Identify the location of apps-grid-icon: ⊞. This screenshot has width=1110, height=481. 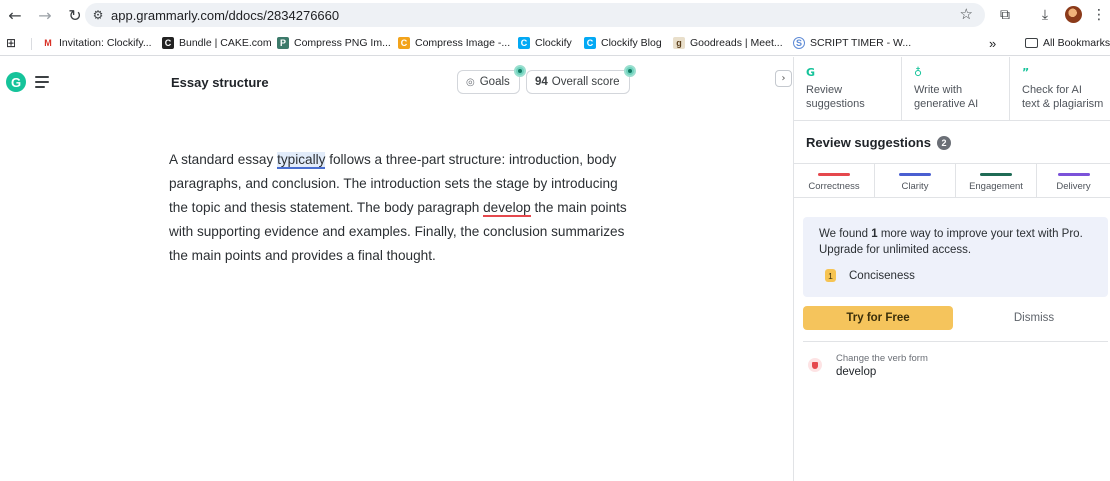
(11, 43).